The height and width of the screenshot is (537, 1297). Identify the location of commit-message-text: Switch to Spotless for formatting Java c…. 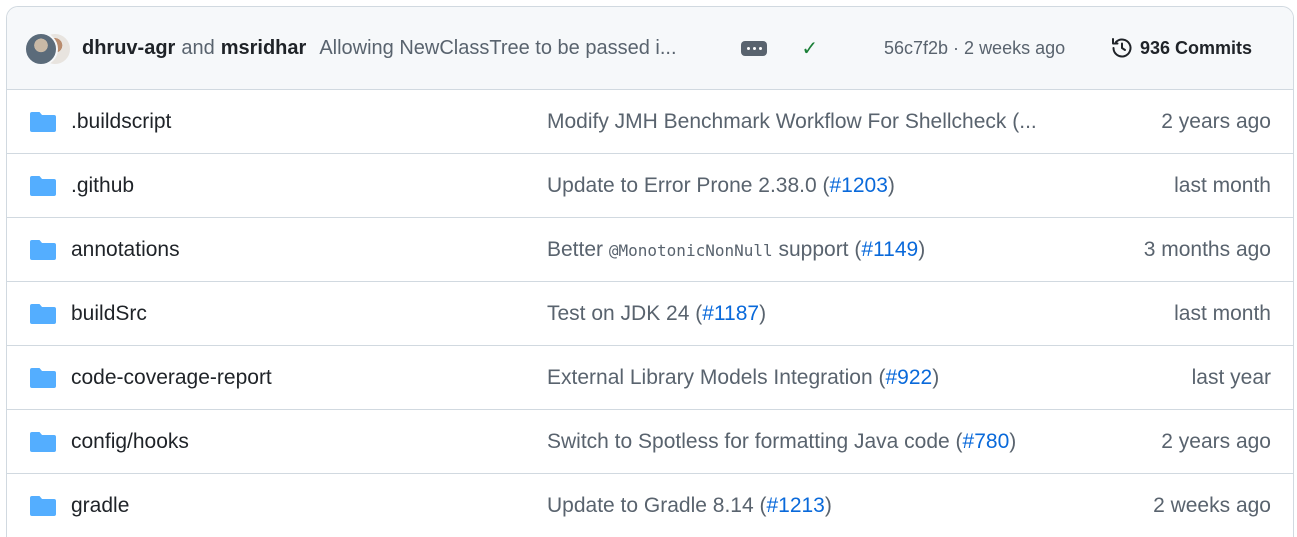
(755, 441).